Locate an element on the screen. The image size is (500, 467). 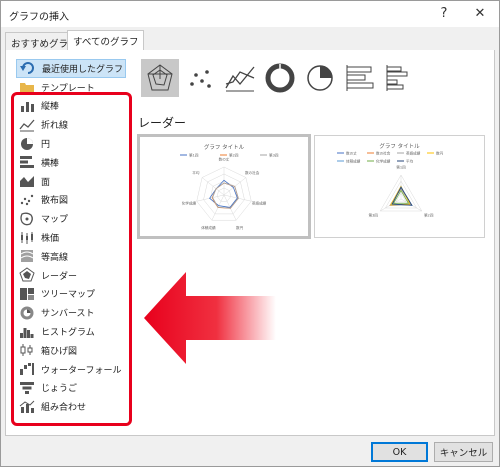
line-subtype-icon is located at coordinates (240, 78).